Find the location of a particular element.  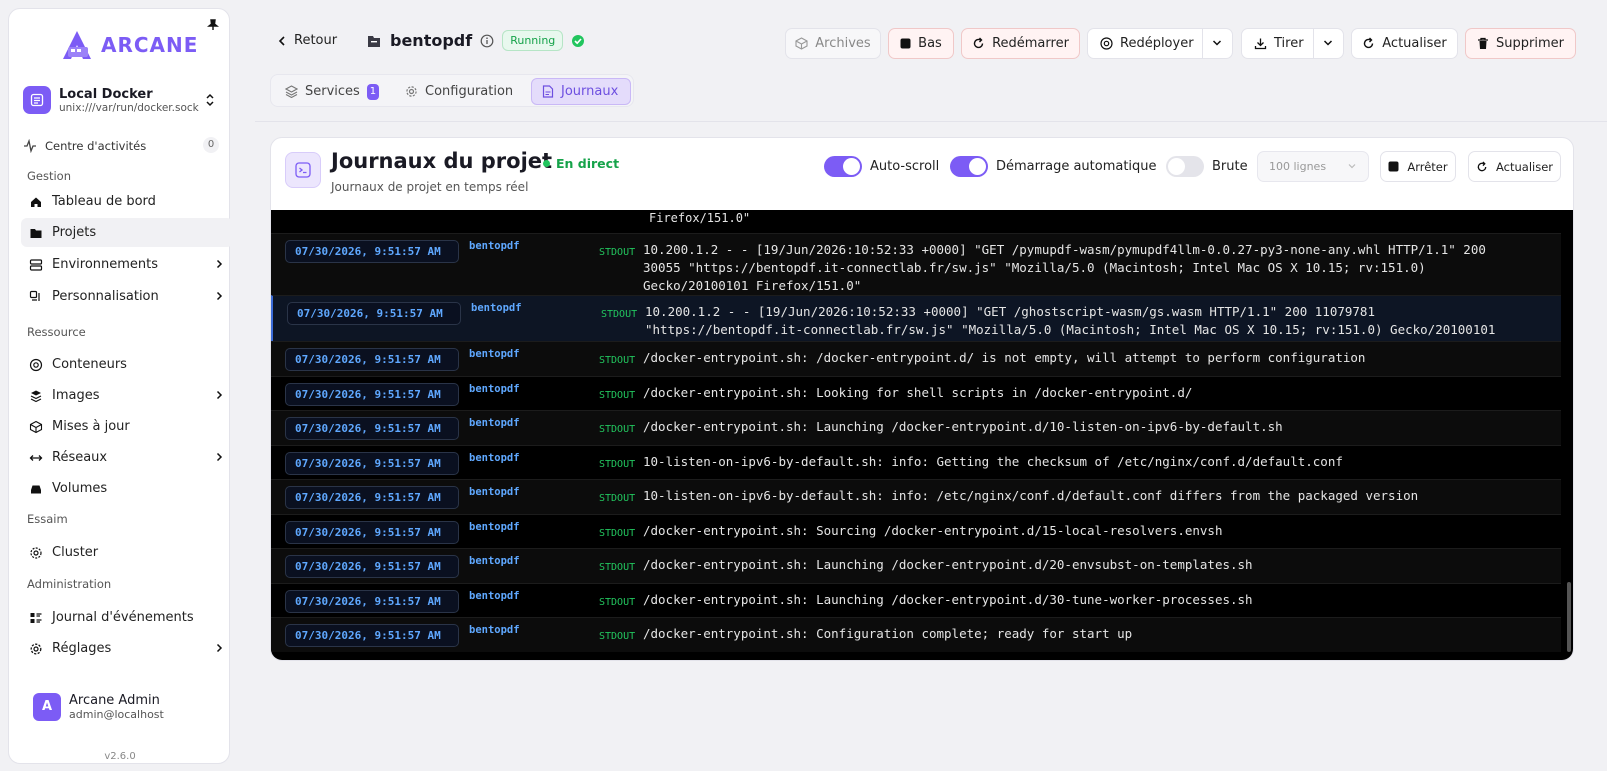

back-button: Retour is located at coordinates (307, 40).